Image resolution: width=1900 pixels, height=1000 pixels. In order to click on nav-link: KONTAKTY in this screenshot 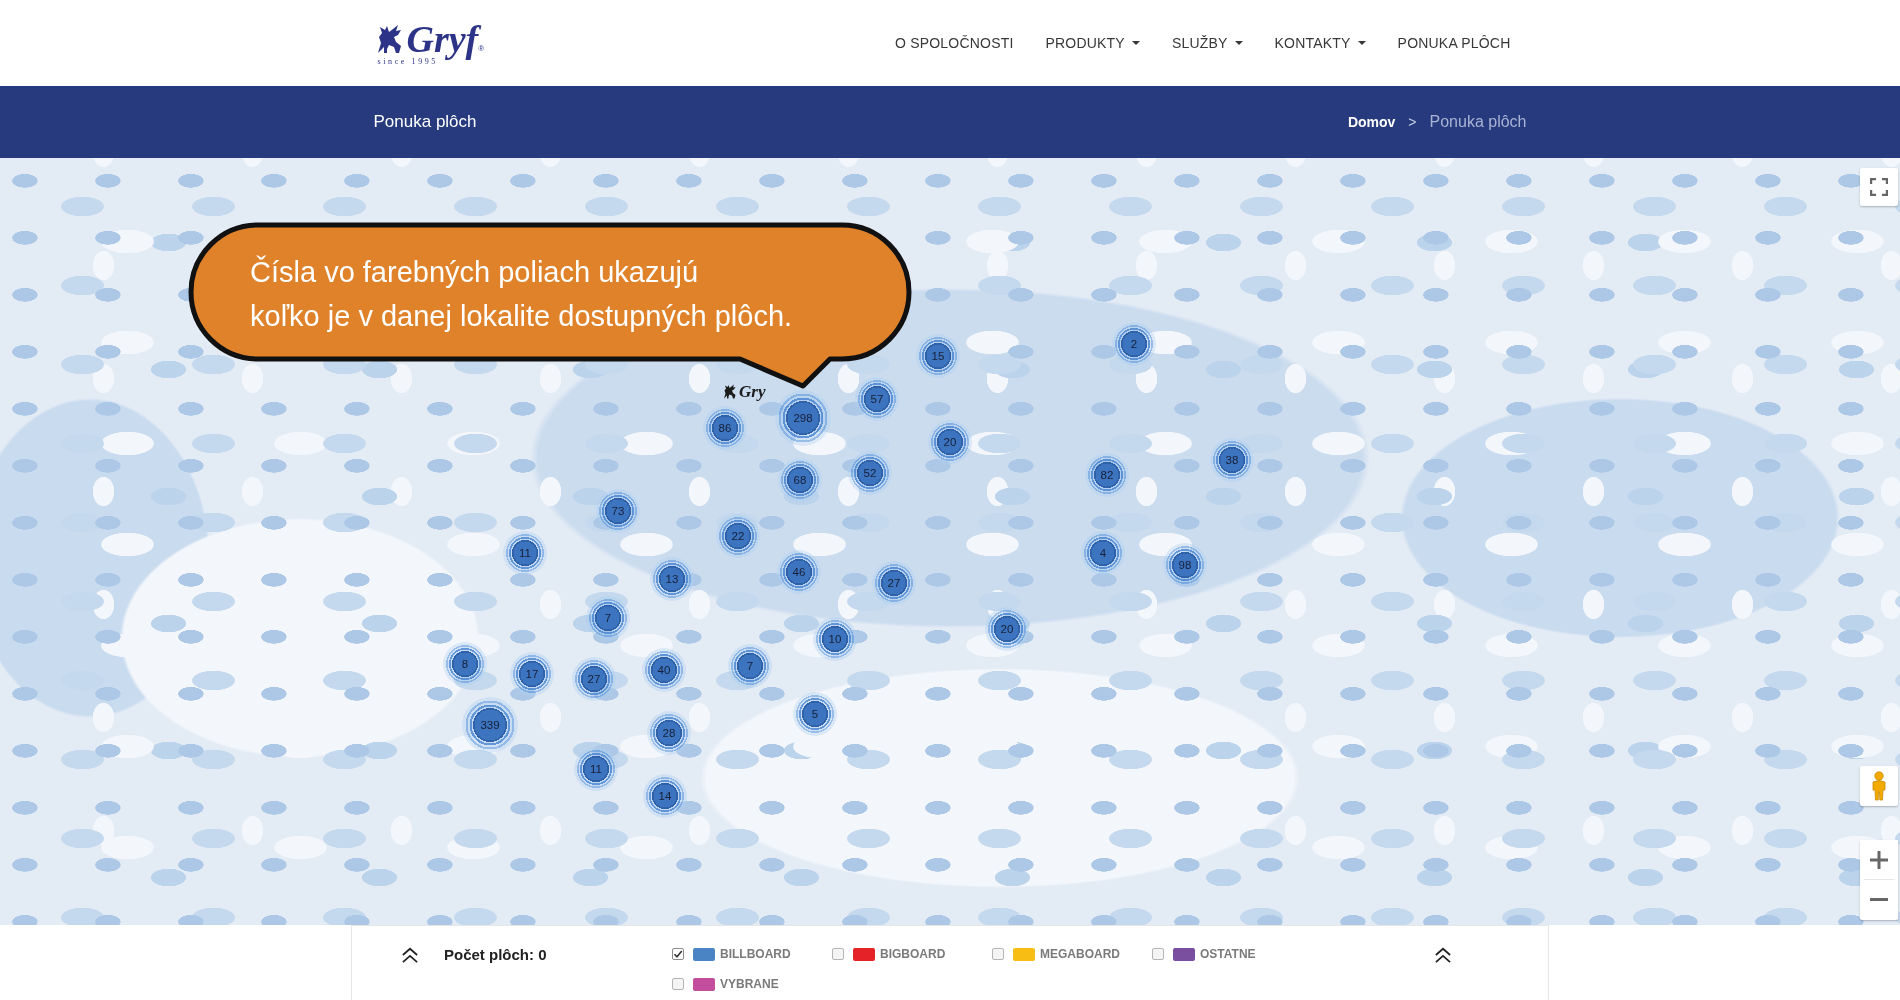, I will do `click(1320, 43)`.